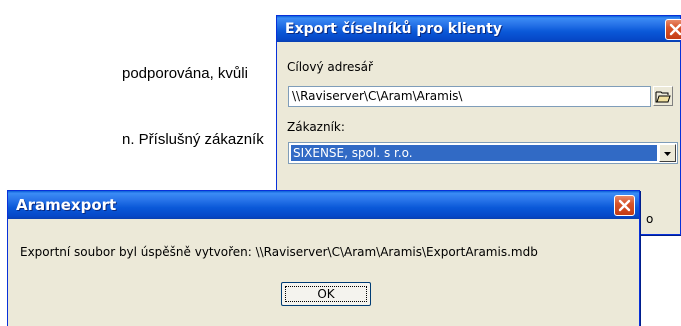  I want to click on export-dialog-close-button, so click(673, 29).